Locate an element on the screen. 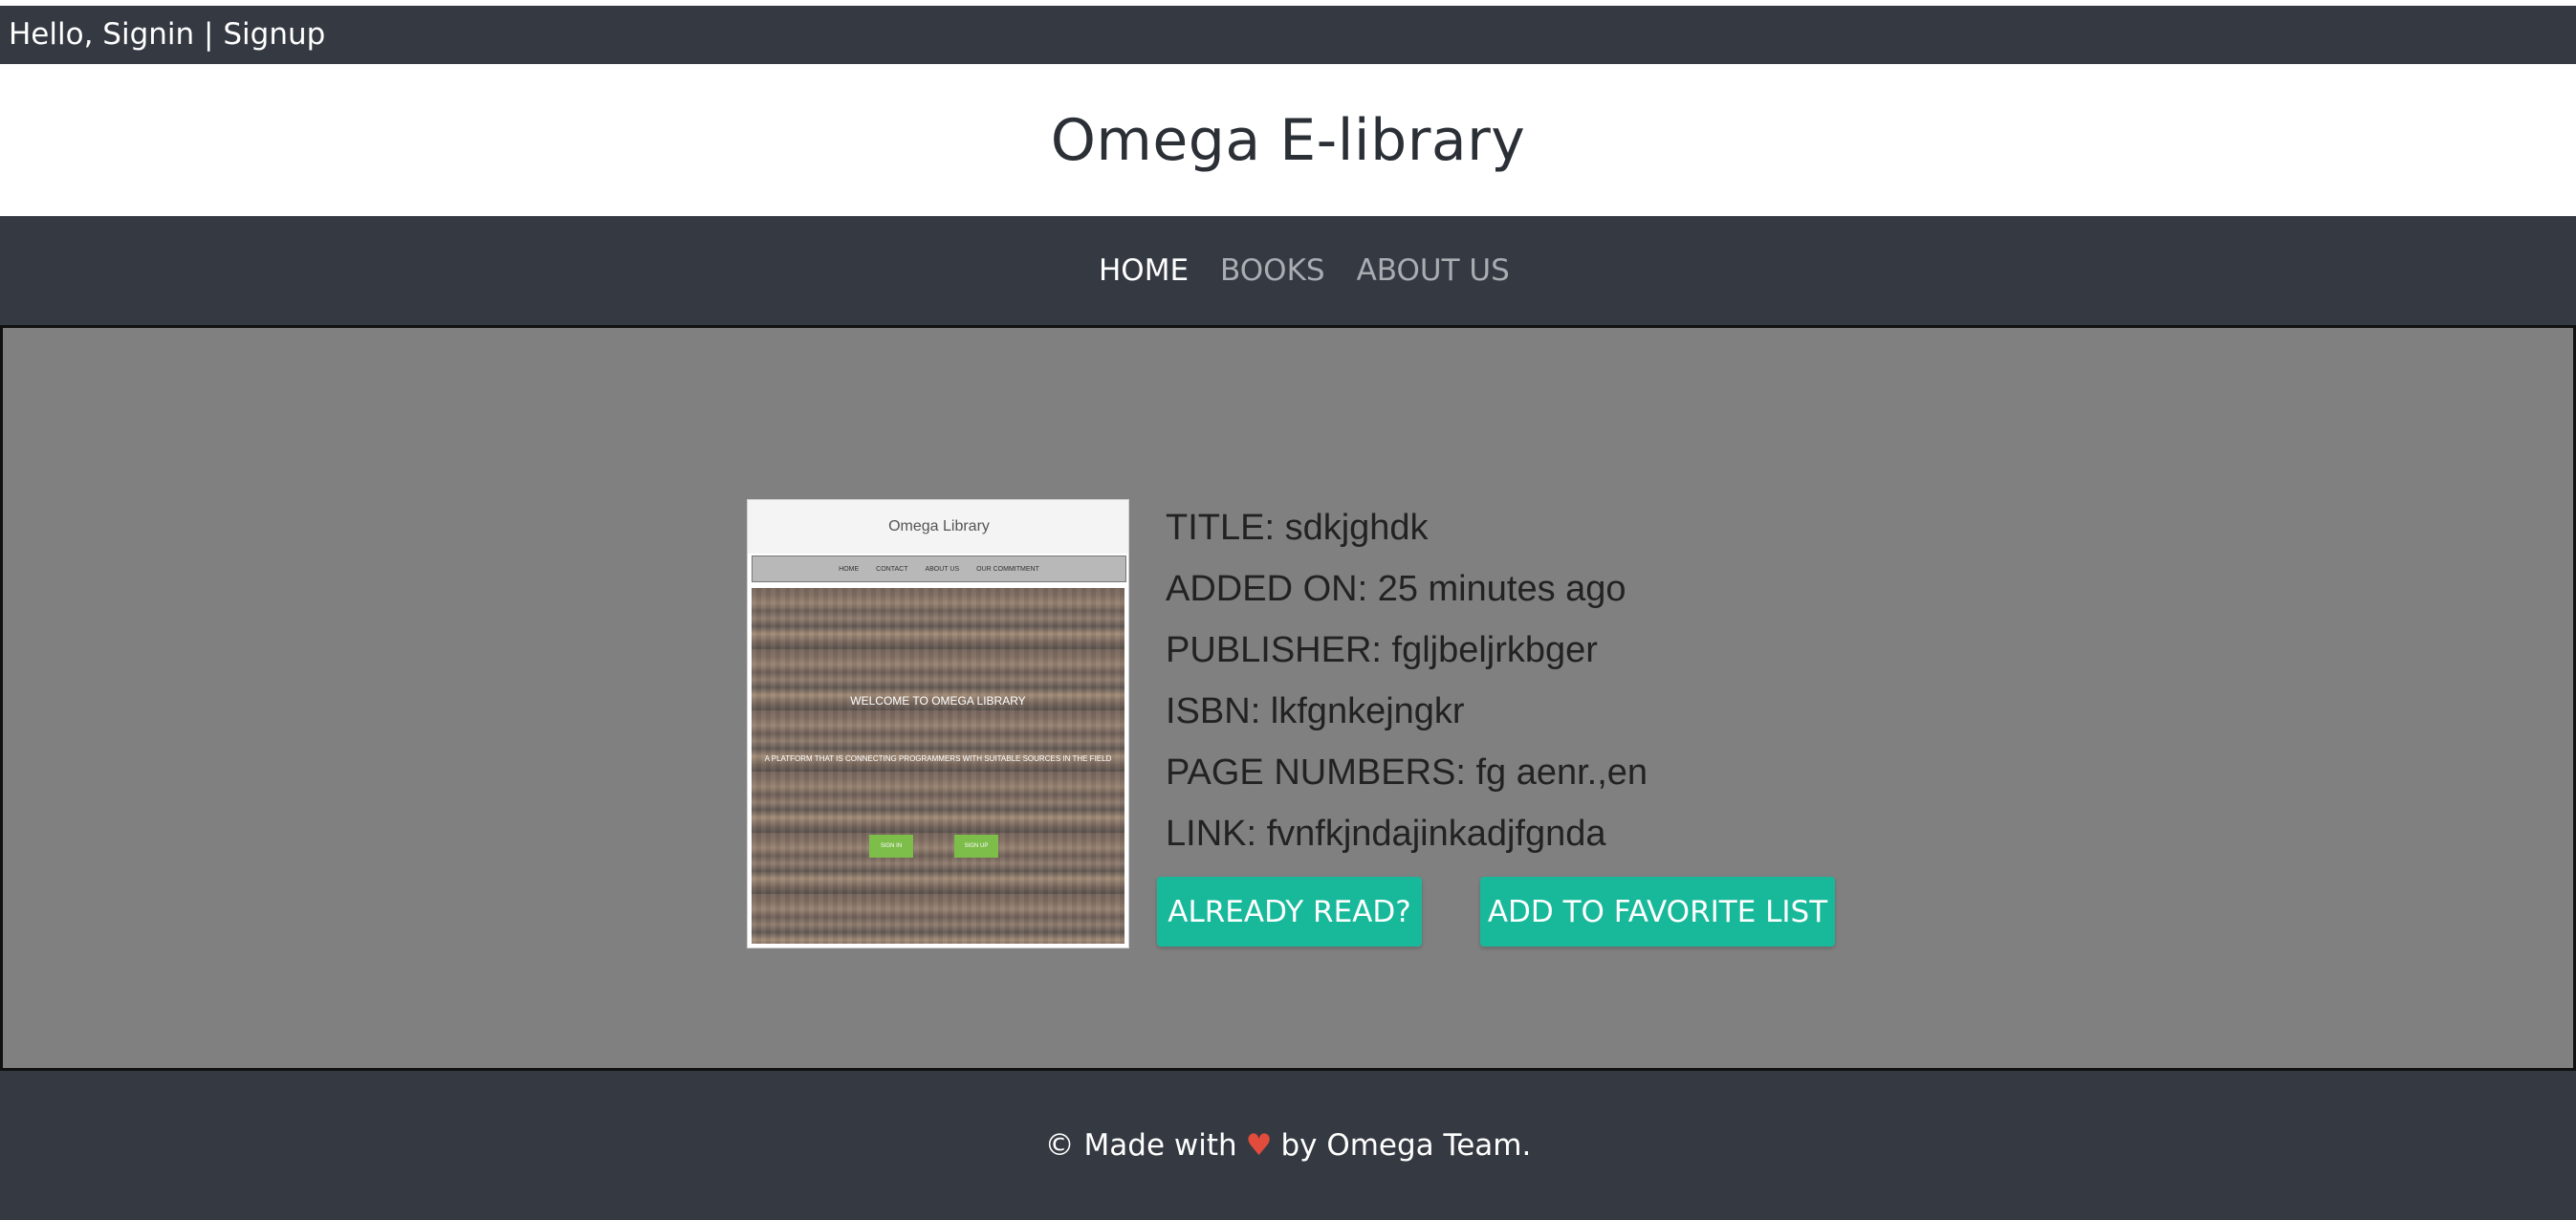  site-title: Omega E-library is located at coordinates (1288, 140).